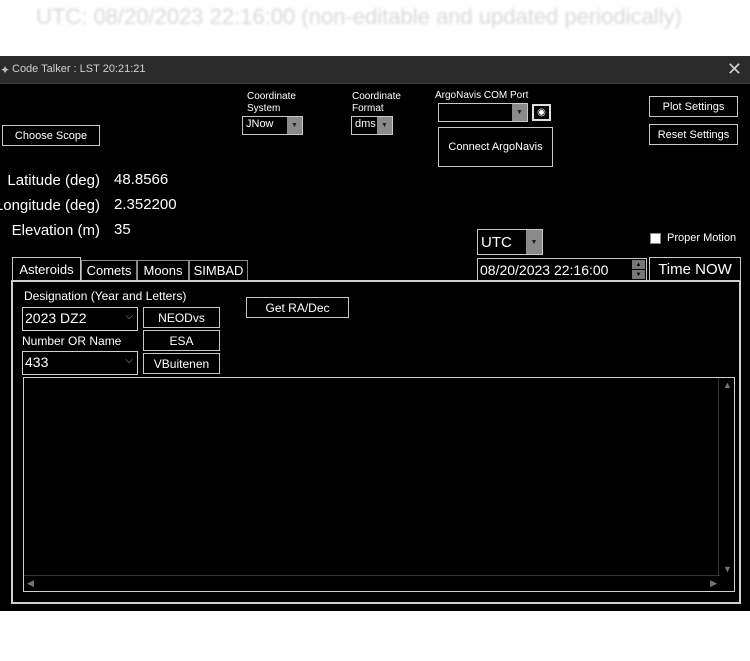 The width and height of the screenshot is (750, 661). I want to click on scroll-down-icon: ▼, so click(727, 569).